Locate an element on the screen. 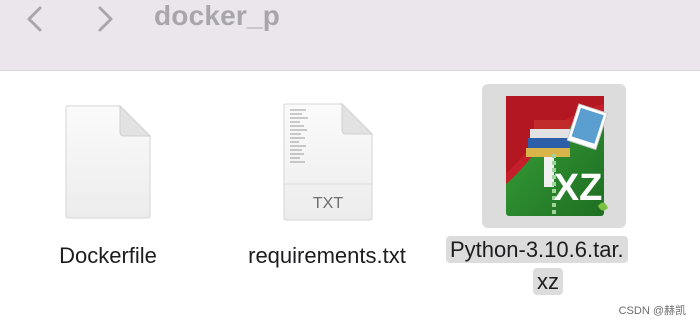  dockerfile-name: Dockerfile is located at coordinates (108, 255).